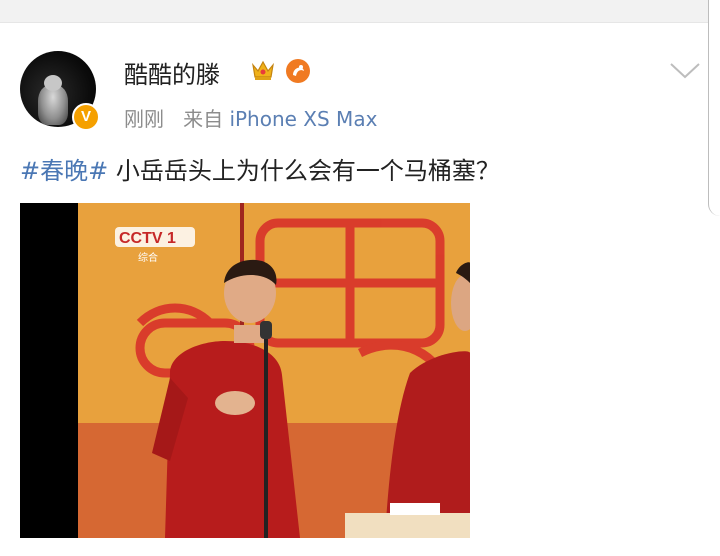  Describe the element at coordinates (685, 70) in the screenshot. I see `chevron-down-icon` at that location.